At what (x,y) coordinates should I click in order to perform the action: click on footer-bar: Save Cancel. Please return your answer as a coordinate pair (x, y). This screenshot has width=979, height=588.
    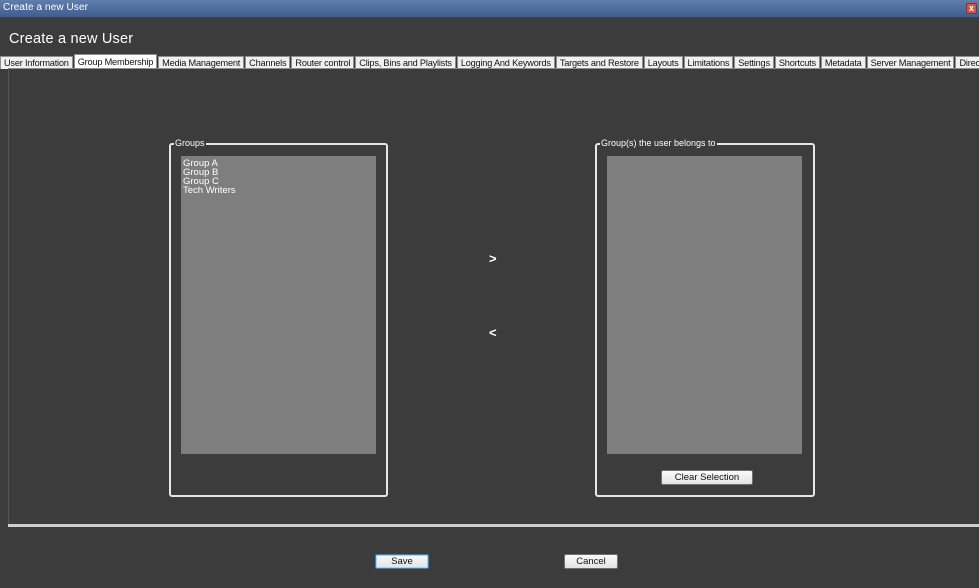
    Looking at the image, I should click on (493, 557).